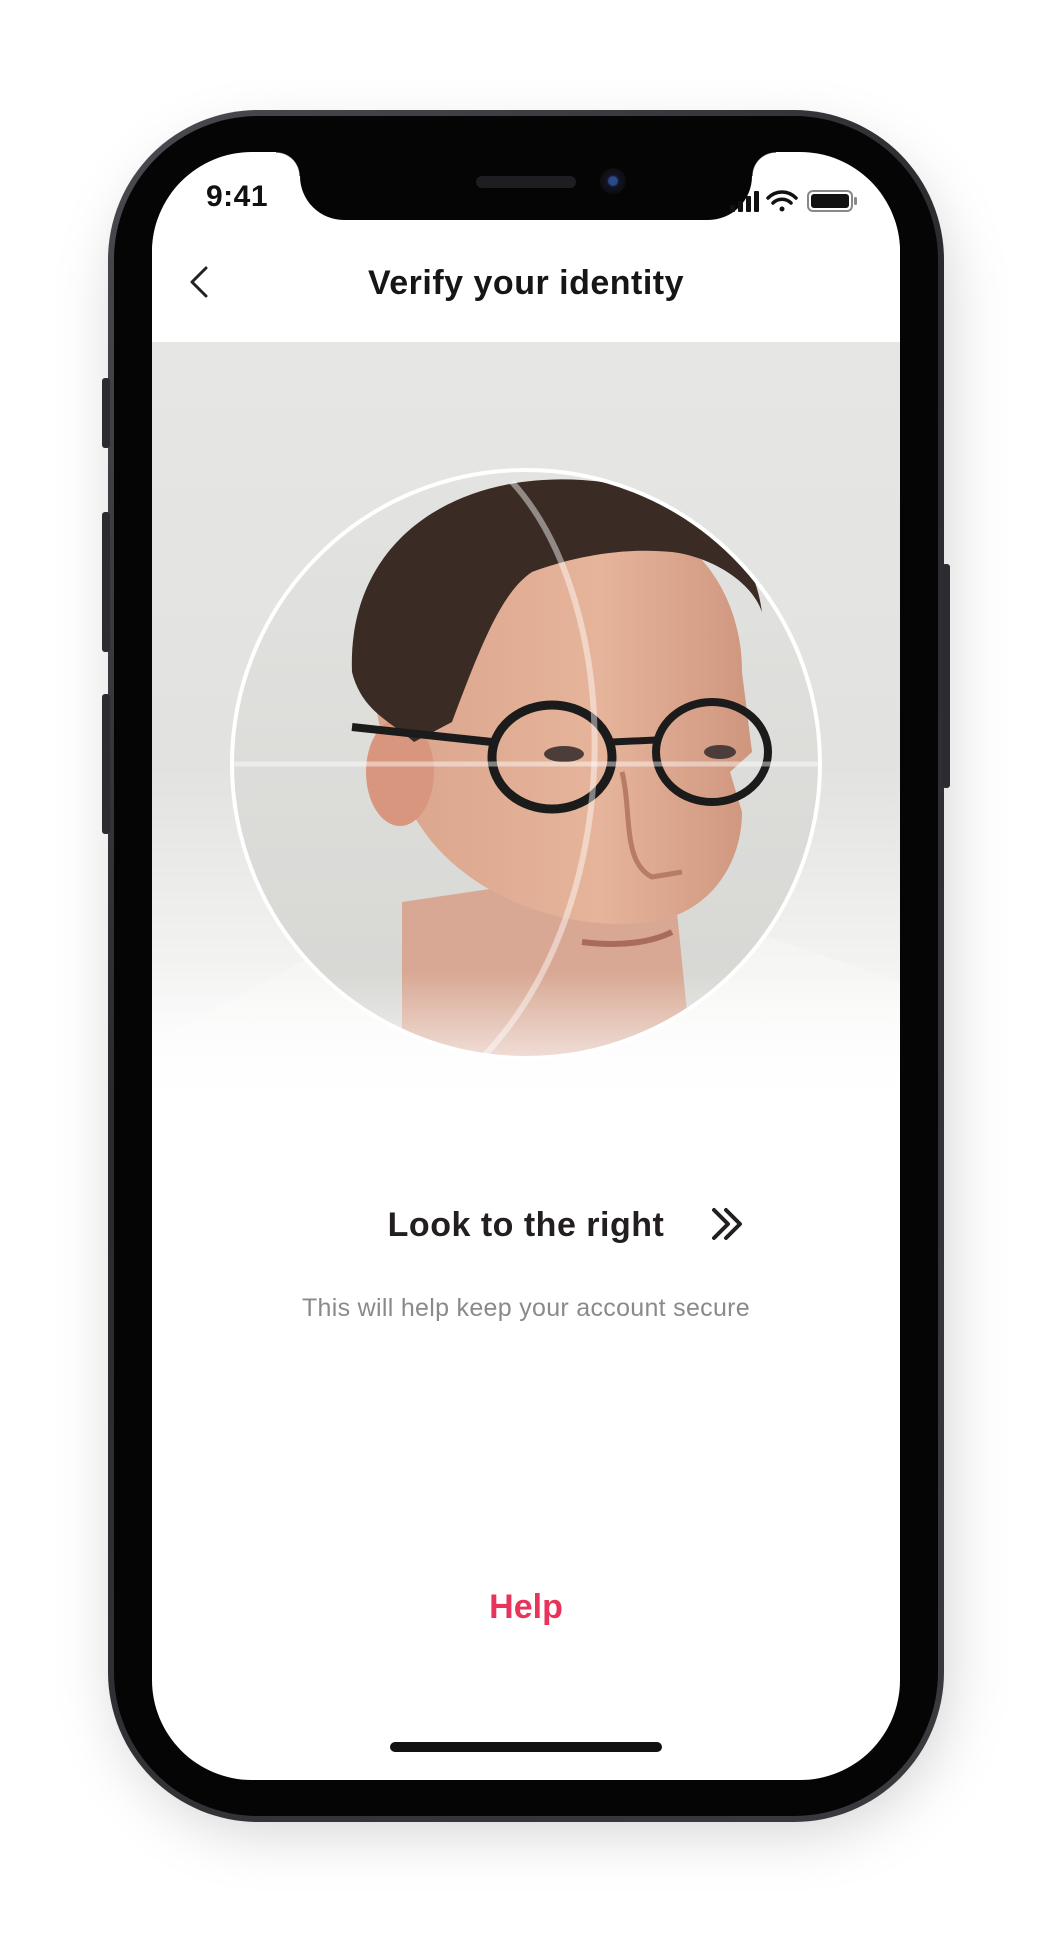  What do you see at coordinates (526, 1308) in the screenshot?
I see `security-subtext: This will help keep your account secure` at bounding box center [526, 1308].